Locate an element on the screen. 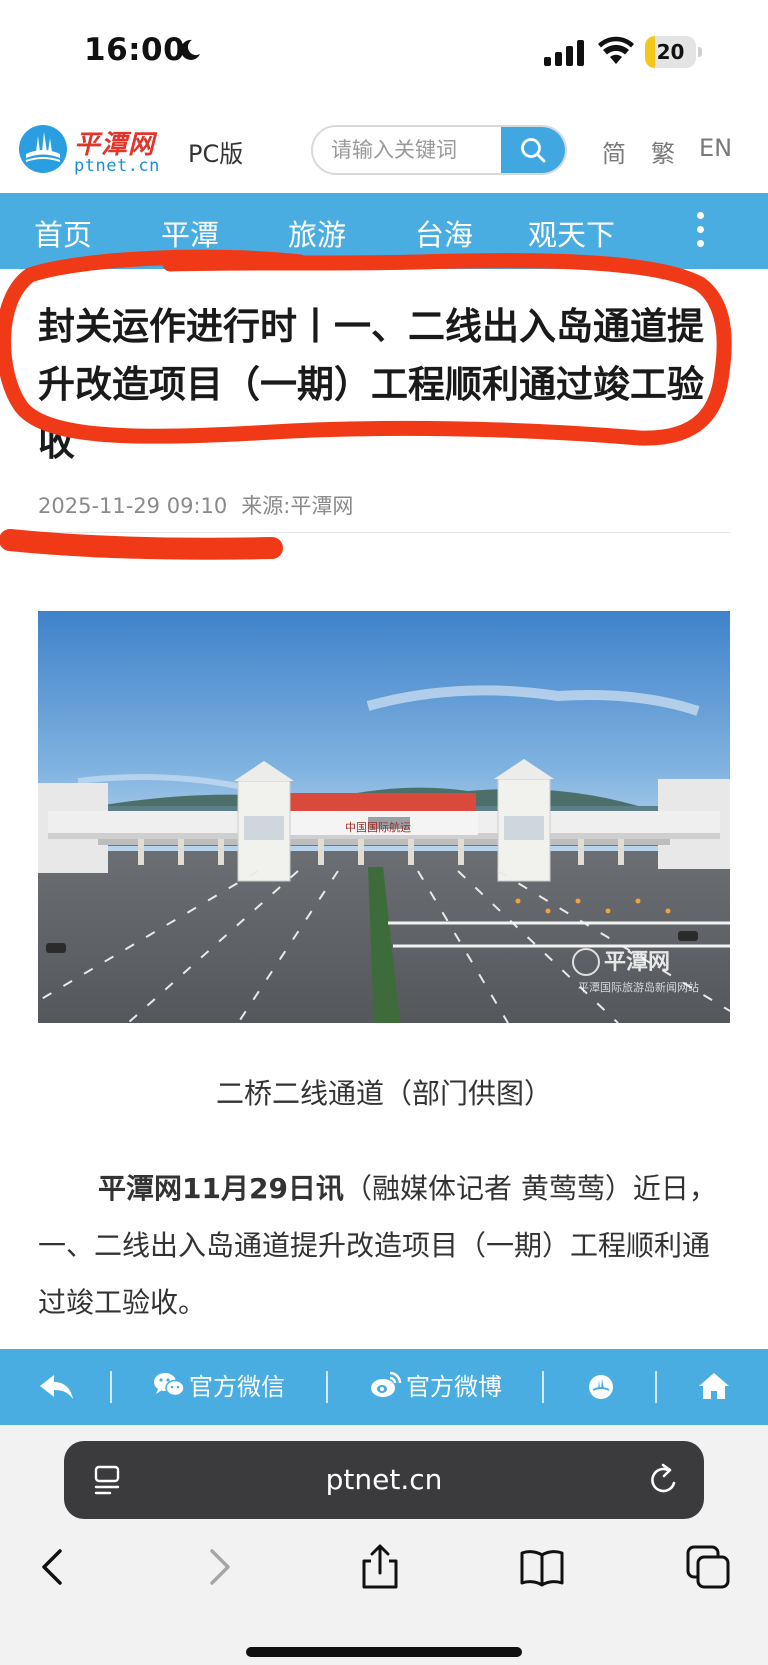 The height and width of the screenshot is (1665, 768). battery-indicator: 20 is located at coordinates (673, 52).